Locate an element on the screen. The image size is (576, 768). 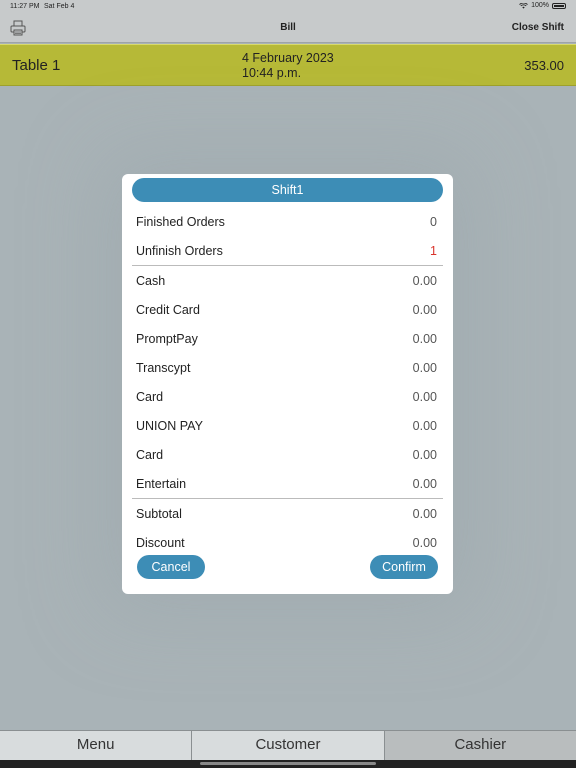
row-credit-card: Credit Card 0.00 is located at coordinates (287, 309).